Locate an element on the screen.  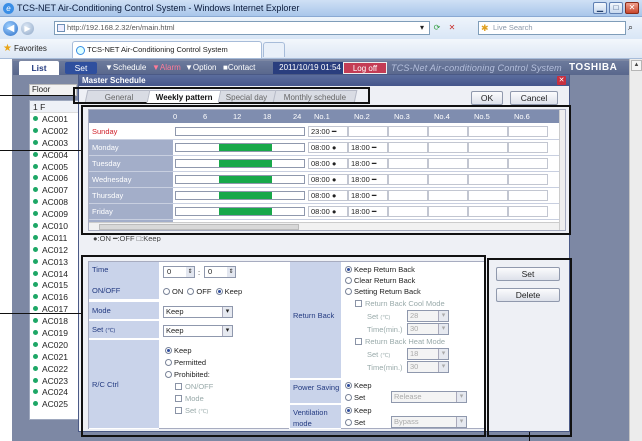
list-item: AC022 is located at coordinates (56, 369).